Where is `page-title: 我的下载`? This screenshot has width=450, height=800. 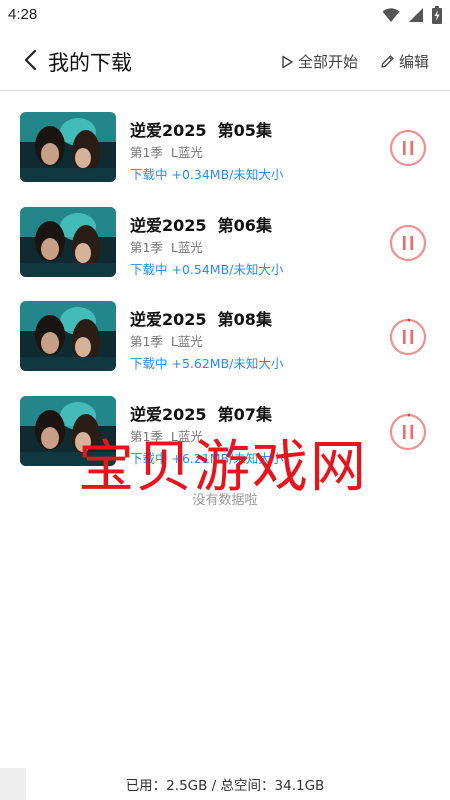 page-title: 我的下载 is located at coordinates (90, 63).